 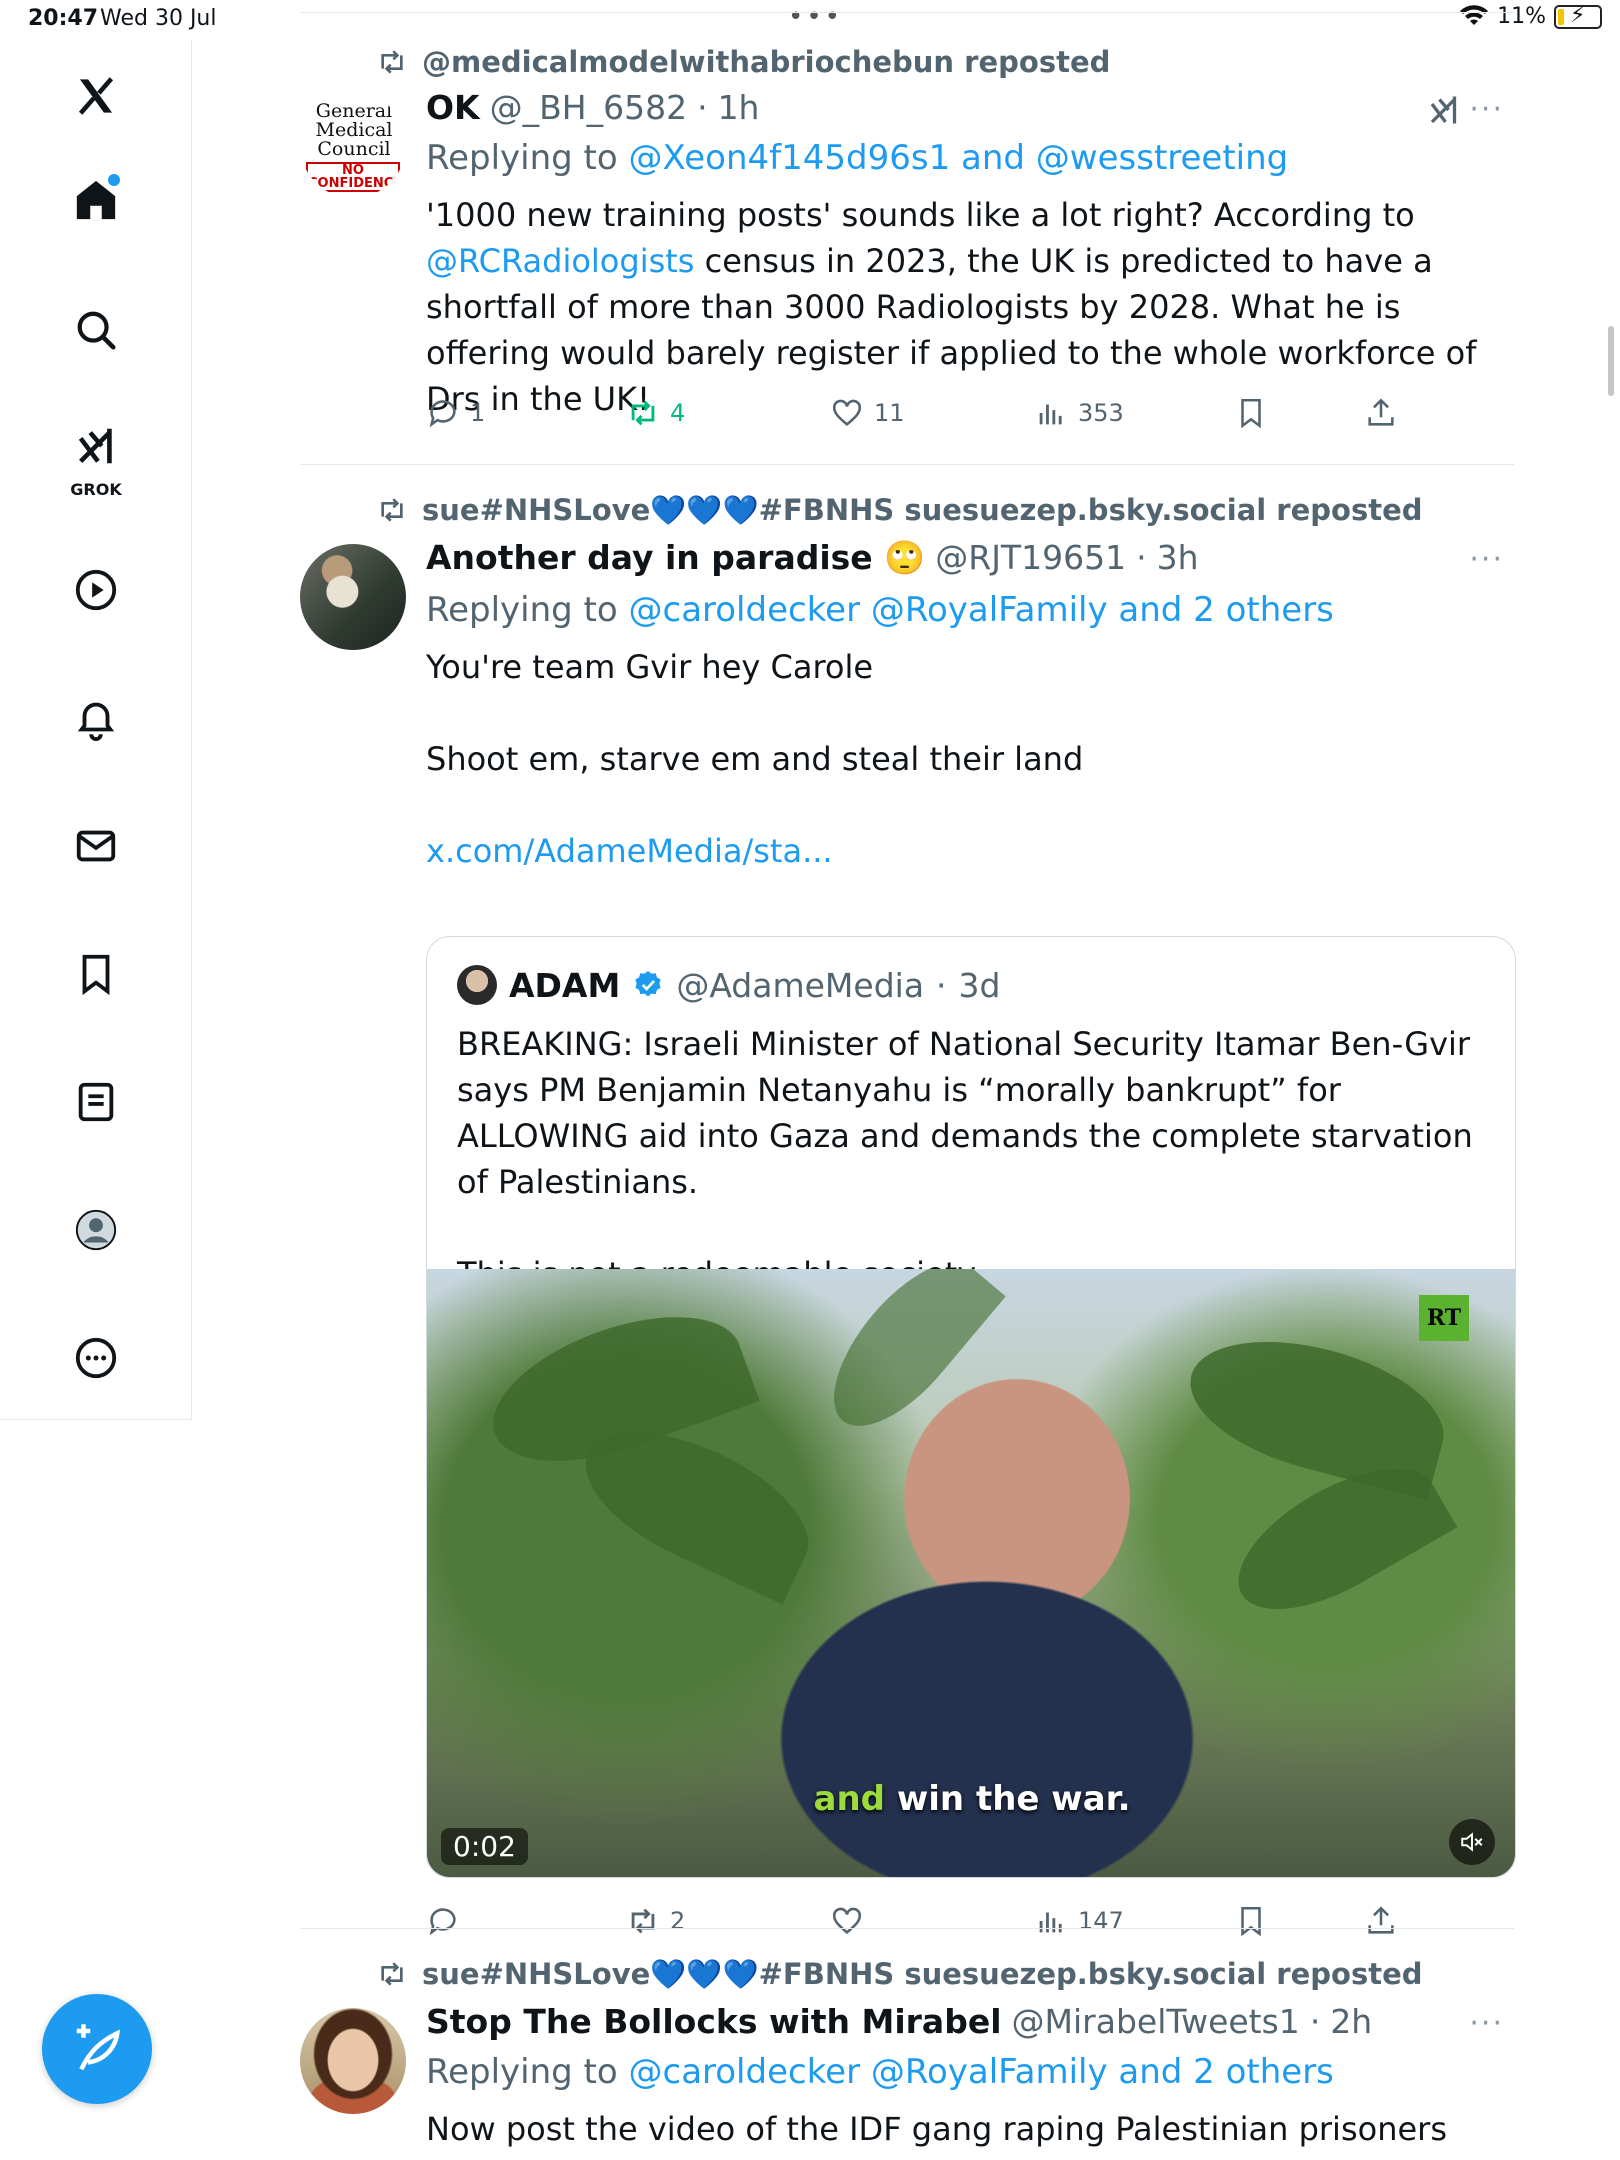 What do you see at coordinates (1030, 557) in the screenshot?
I see `user-handle: @RJT19651` at bounding box center [1030, 557].